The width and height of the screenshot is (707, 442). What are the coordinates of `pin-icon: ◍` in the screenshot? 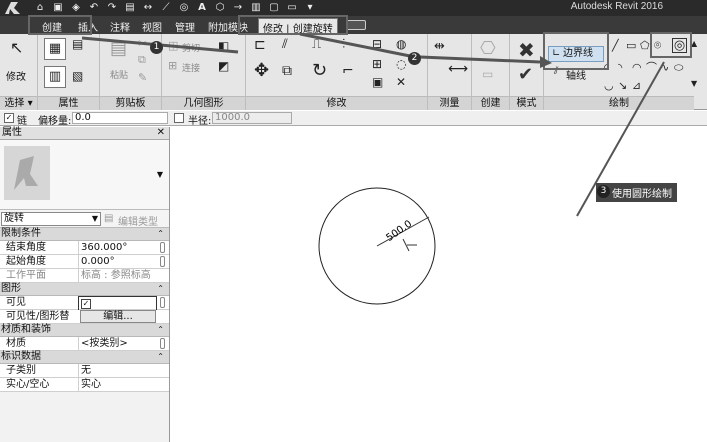 It's located at (401, 44).